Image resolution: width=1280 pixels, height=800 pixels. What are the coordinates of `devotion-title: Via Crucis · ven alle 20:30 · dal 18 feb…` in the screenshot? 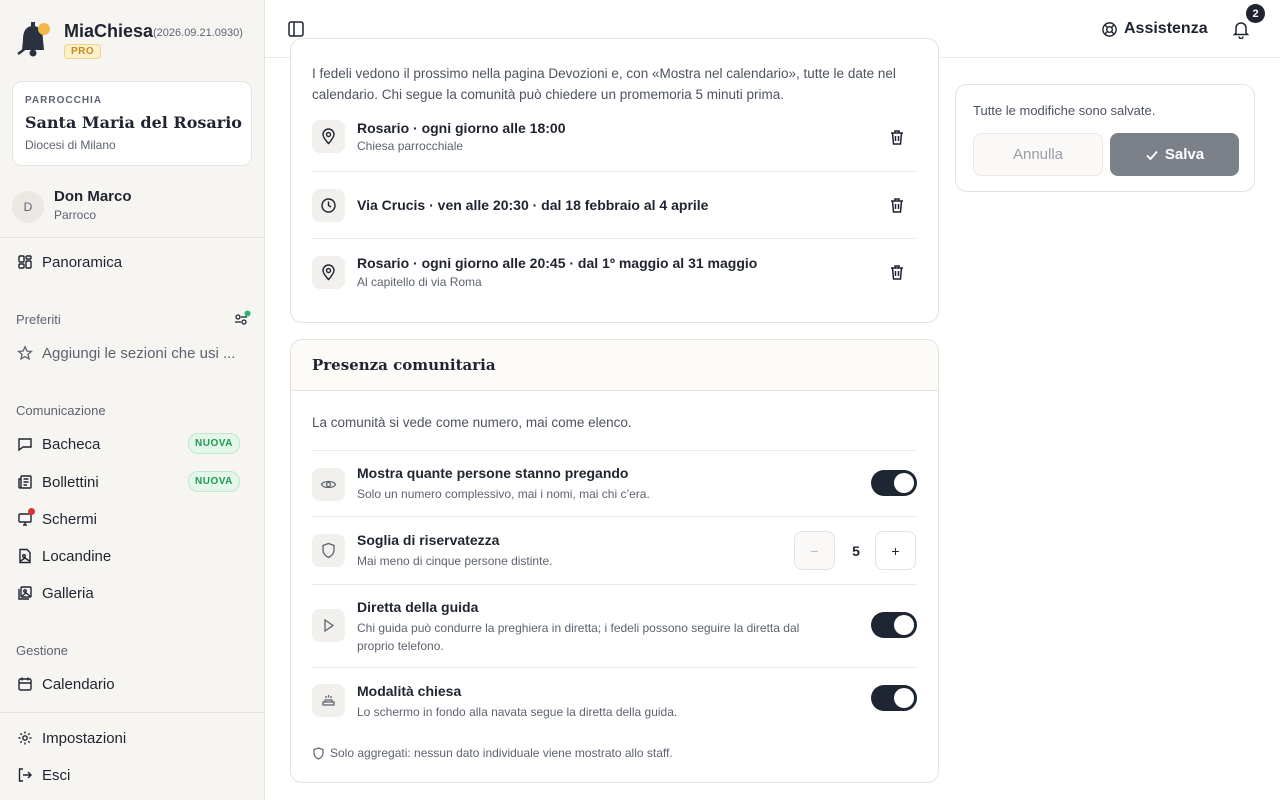 It's located at (533, 205).